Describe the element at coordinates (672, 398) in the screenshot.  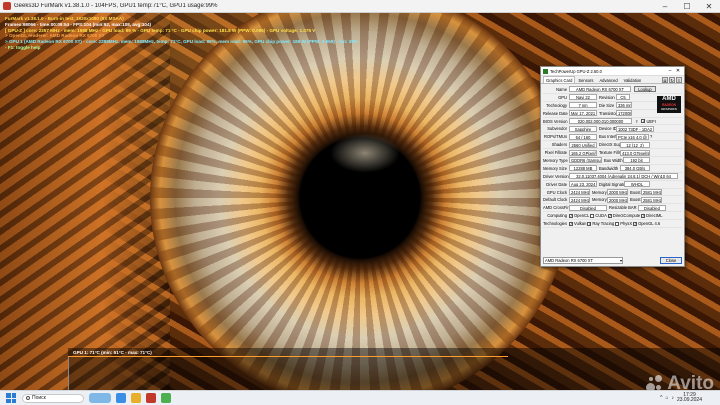
I see `volume-icon: ♪` at that location.